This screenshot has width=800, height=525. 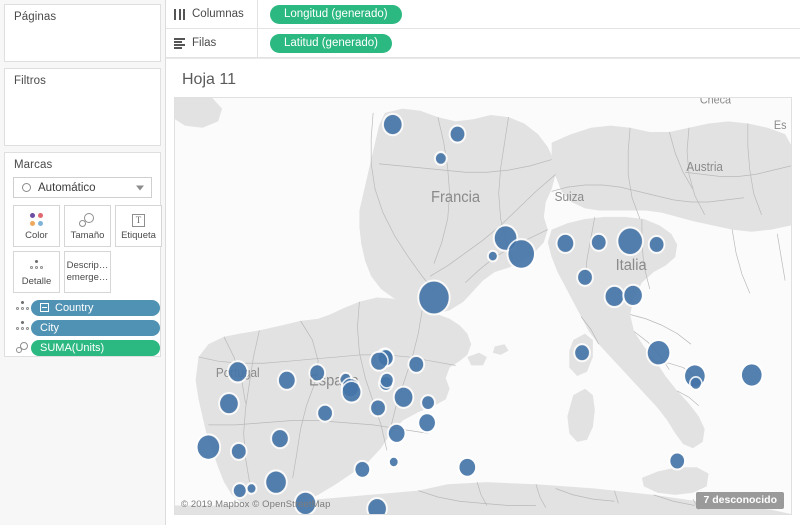 What do you see at coordinates (455, 197) in the screenshot?
I see `map-label-francia: Francia` at bounding box center [455, 197].